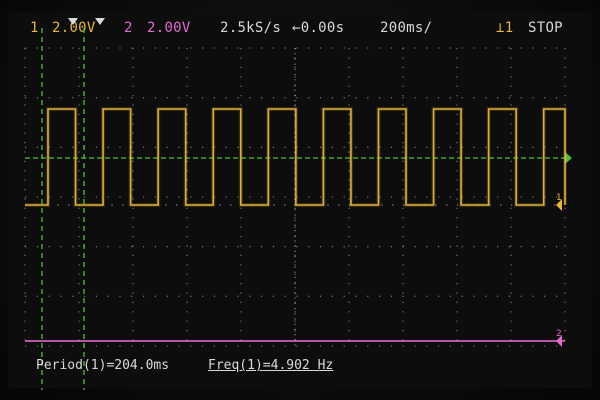  Describe the element at coordinates (559, 266) in the screenshot. I see `marker-labels: 1 2` at that location.